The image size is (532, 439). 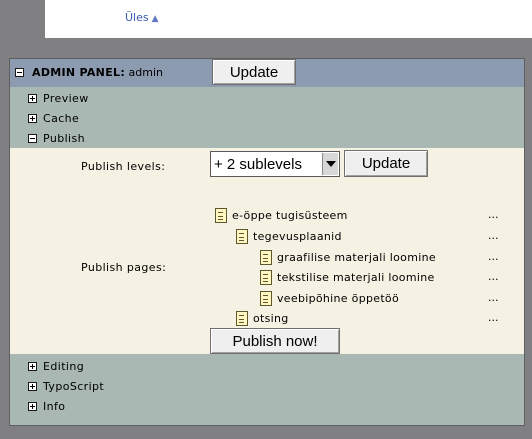 What do you see at coordinates (271, 318) in the screenshot?
I see `page-label: otsing` at bounding box center [271, 318].